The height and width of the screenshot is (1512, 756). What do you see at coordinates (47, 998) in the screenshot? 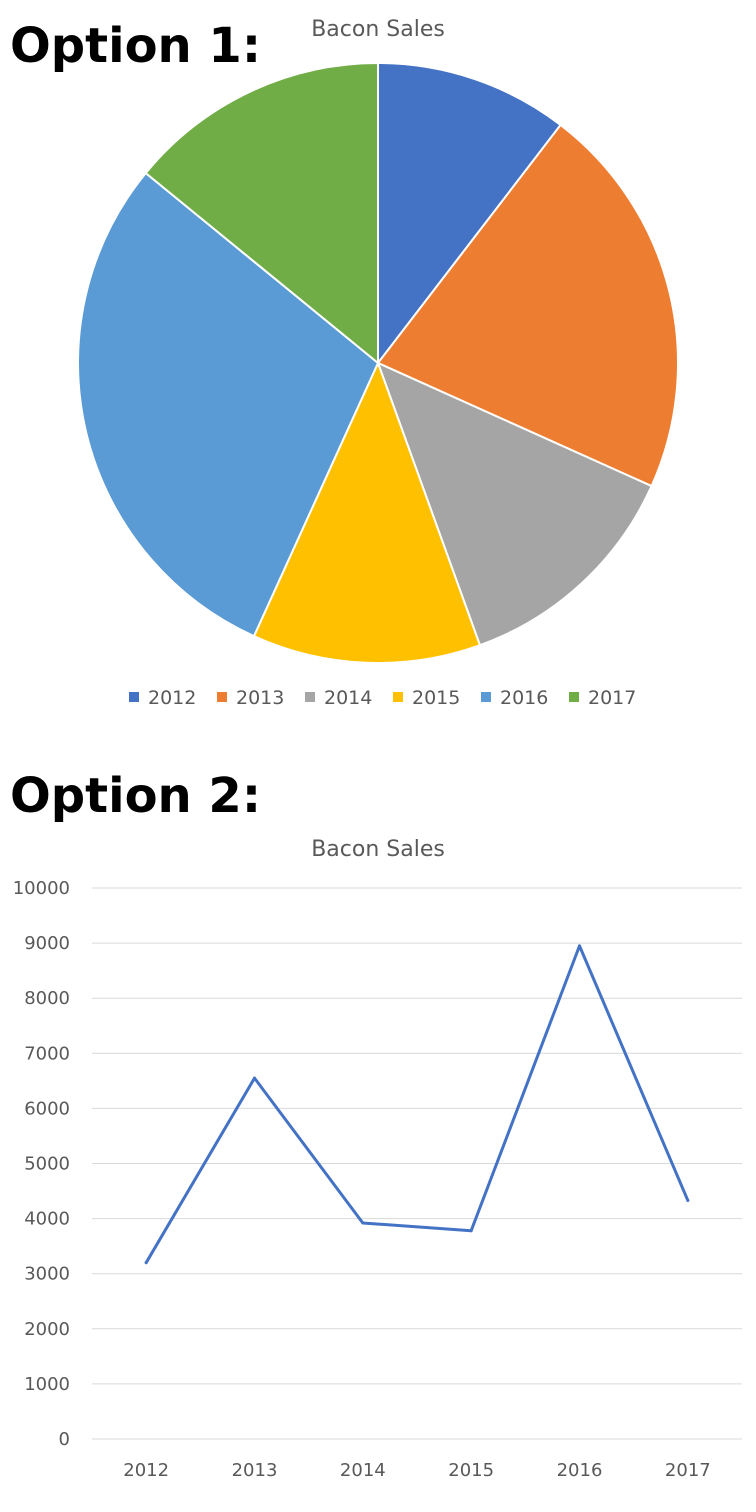
I see `y-tick-label-8000: 8000` at bounding box center [47, 998].